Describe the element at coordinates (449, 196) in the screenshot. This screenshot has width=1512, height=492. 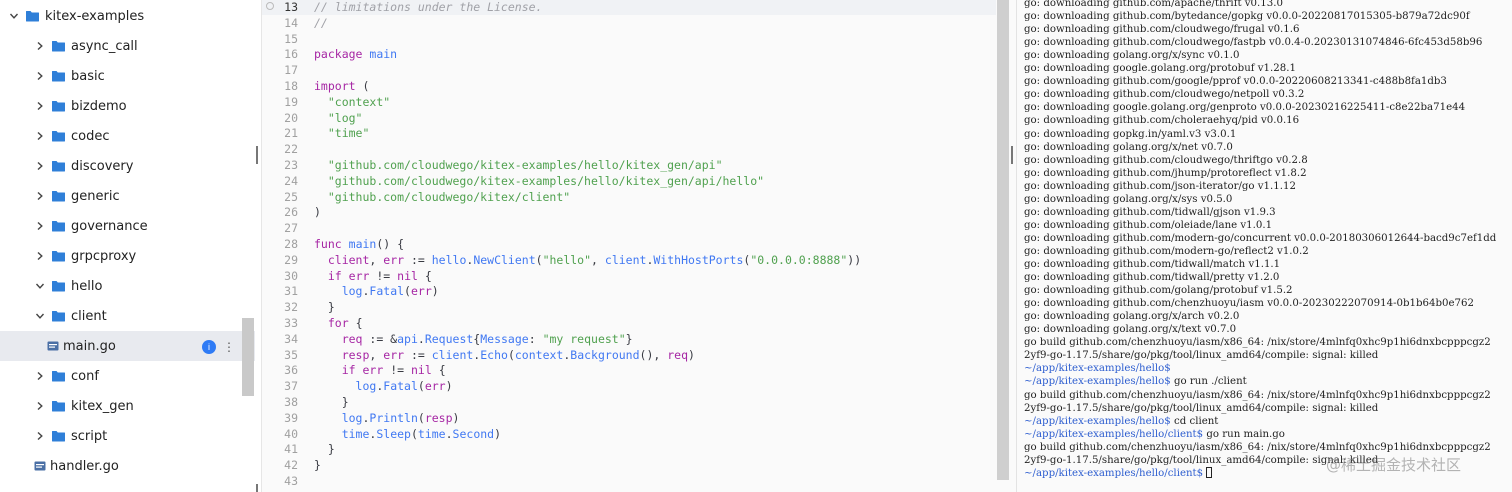
I see `code-token: "github.com/cloudwego/kitex/client"` at that location.